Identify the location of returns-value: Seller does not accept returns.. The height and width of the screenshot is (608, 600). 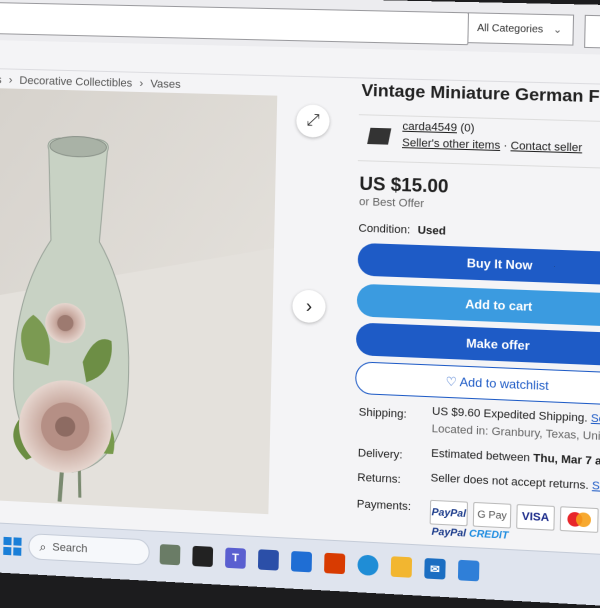
(509, 482).